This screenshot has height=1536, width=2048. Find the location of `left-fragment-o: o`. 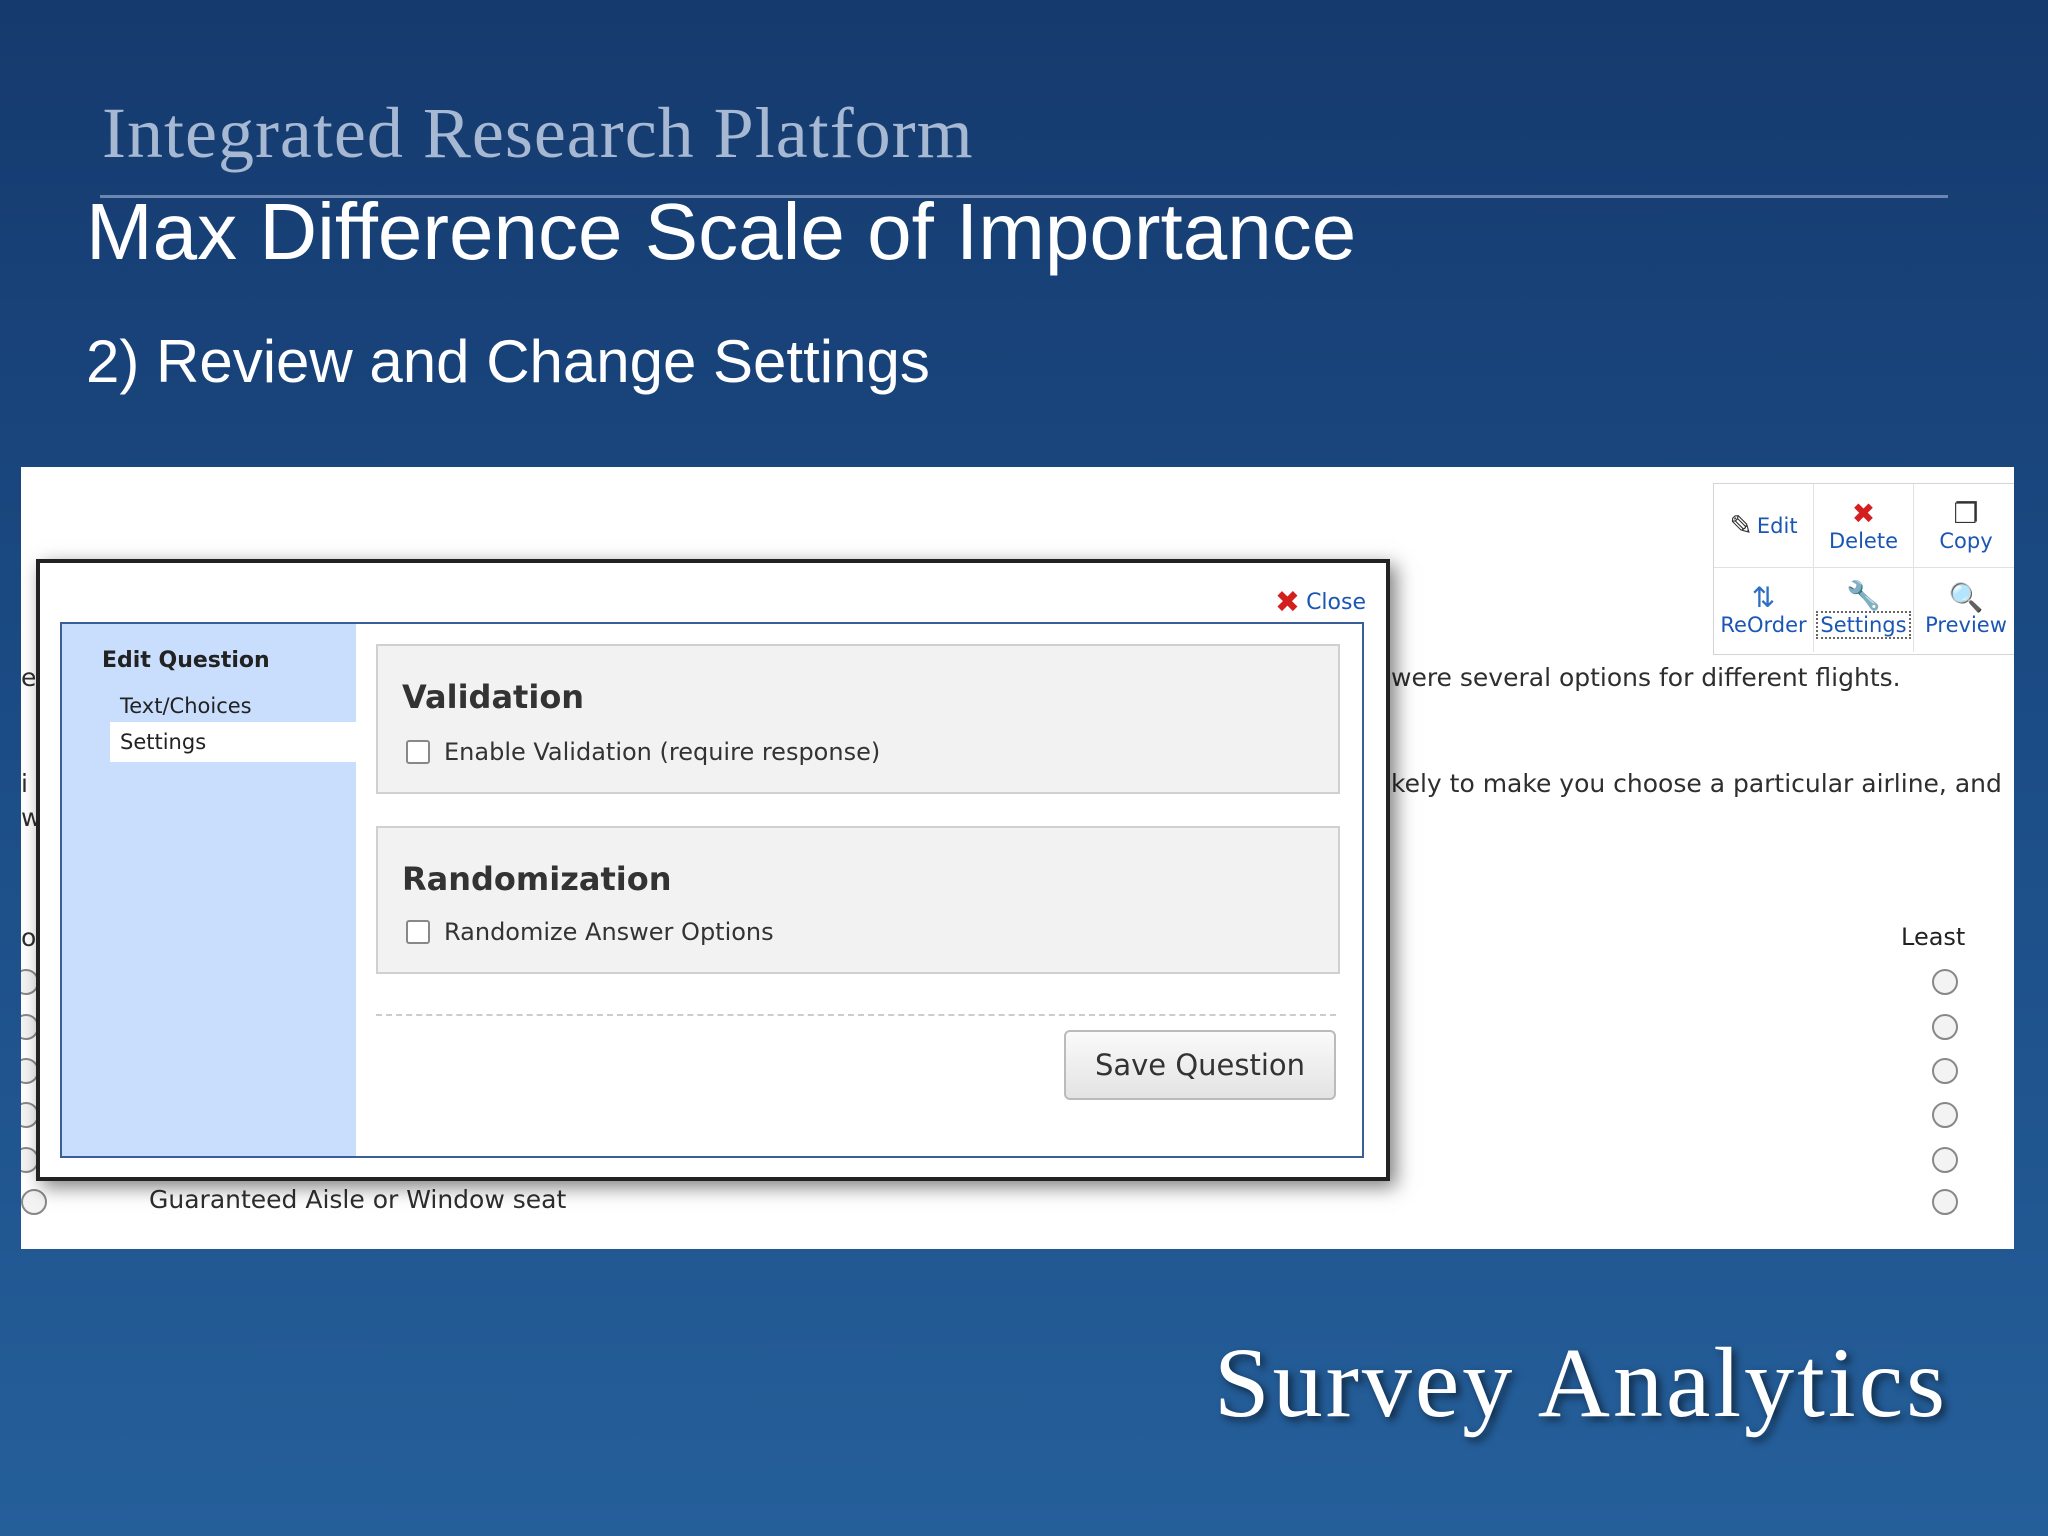

left-fragment-o: o is located at coordinates (29, 937).